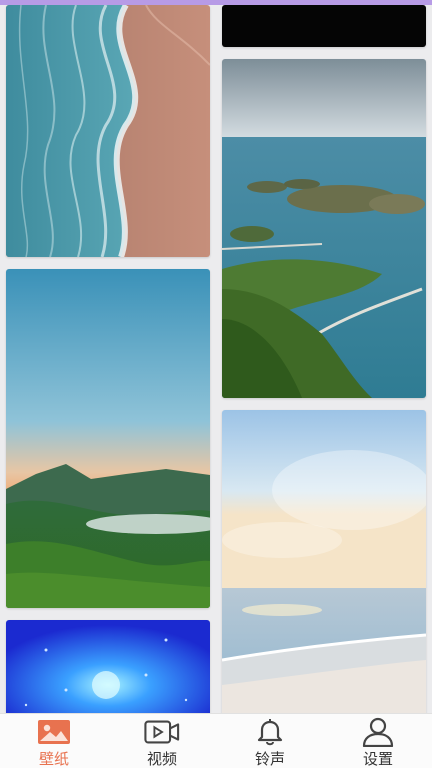  I want to click on image-icon, so click(54, 732).